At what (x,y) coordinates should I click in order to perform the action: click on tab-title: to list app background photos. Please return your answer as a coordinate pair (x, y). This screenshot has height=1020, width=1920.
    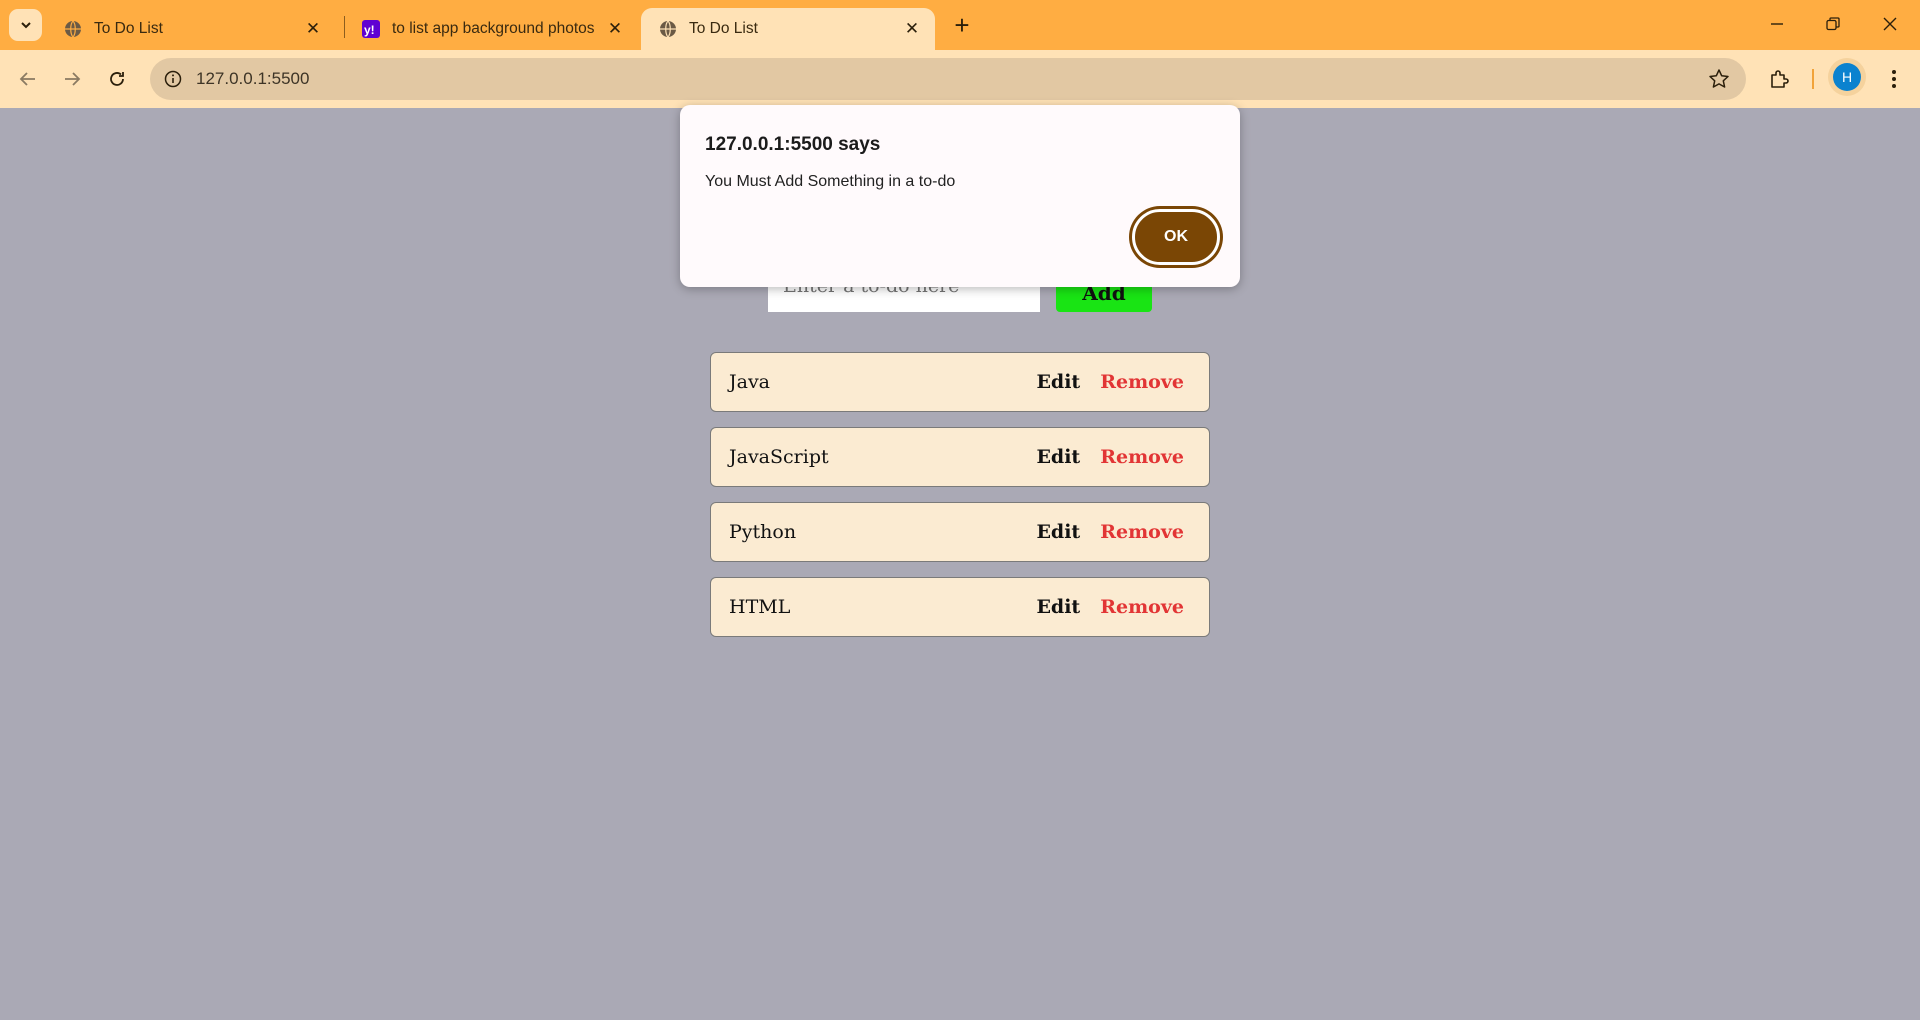
    Looking at the image, I should click on (493, 28).